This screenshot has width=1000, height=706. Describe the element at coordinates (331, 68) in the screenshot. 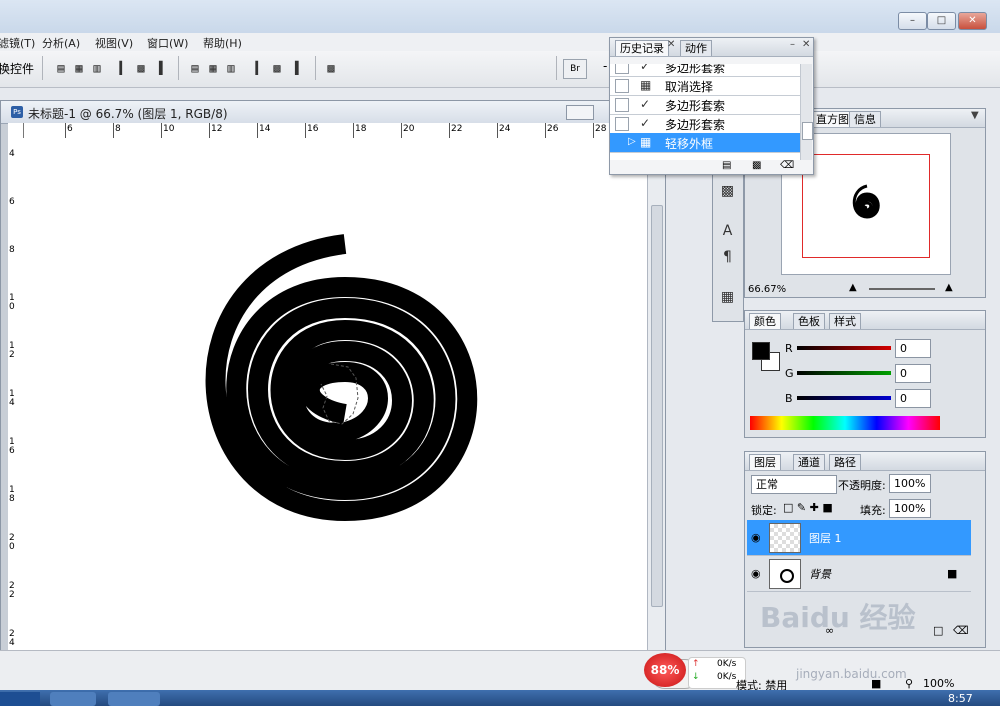

I see `auto-align-icon: ▩` at that location.